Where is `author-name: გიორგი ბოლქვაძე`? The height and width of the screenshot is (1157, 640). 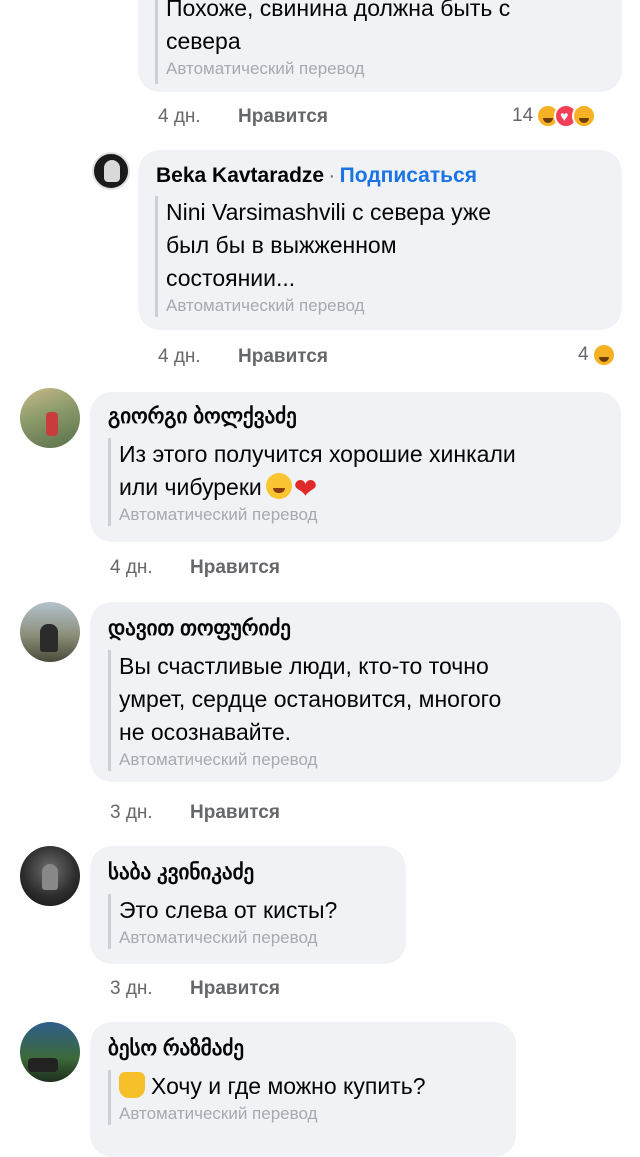 author-name: გიორგი ბოლქვაძე is located at coordinates (202, 416).